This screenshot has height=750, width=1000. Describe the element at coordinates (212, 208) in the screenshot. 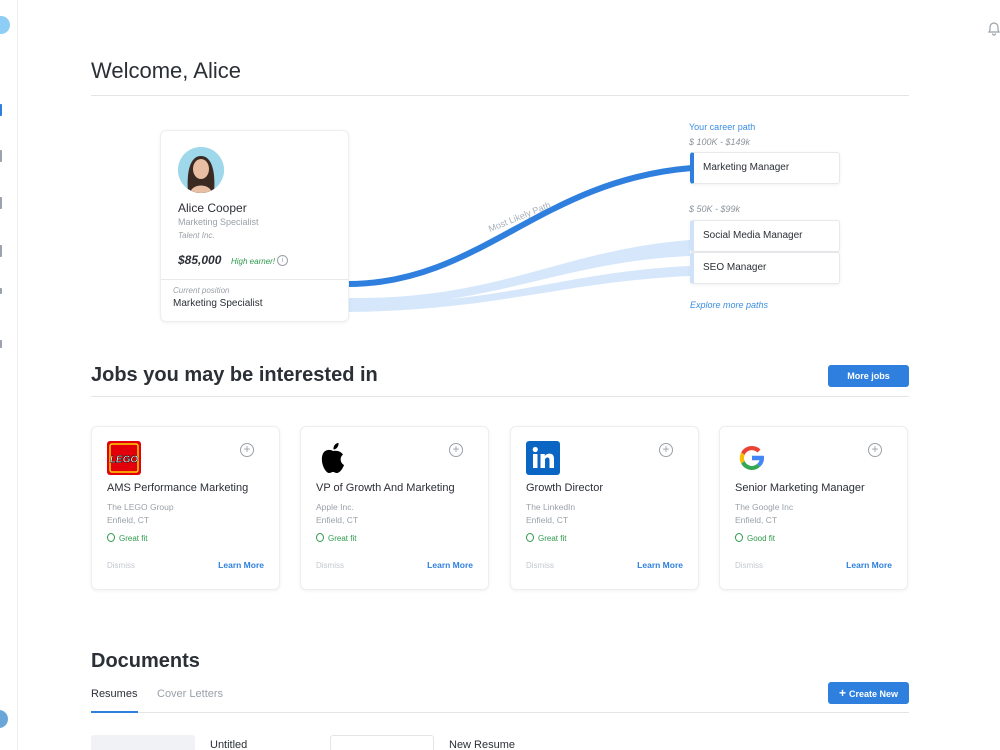

I see `profile-name: Alice Cooper` at that location.